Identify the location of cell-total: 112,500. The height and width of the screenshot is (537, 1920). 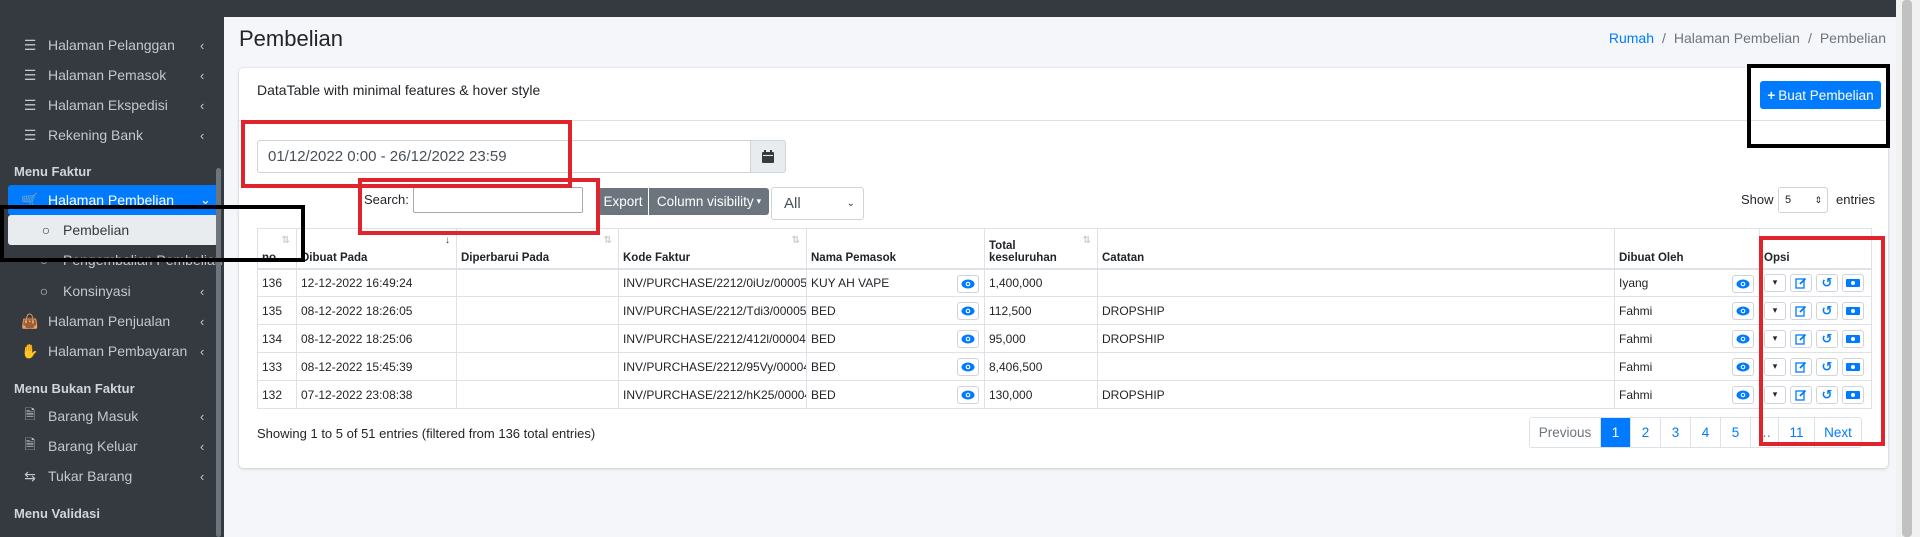
(1041, 310).